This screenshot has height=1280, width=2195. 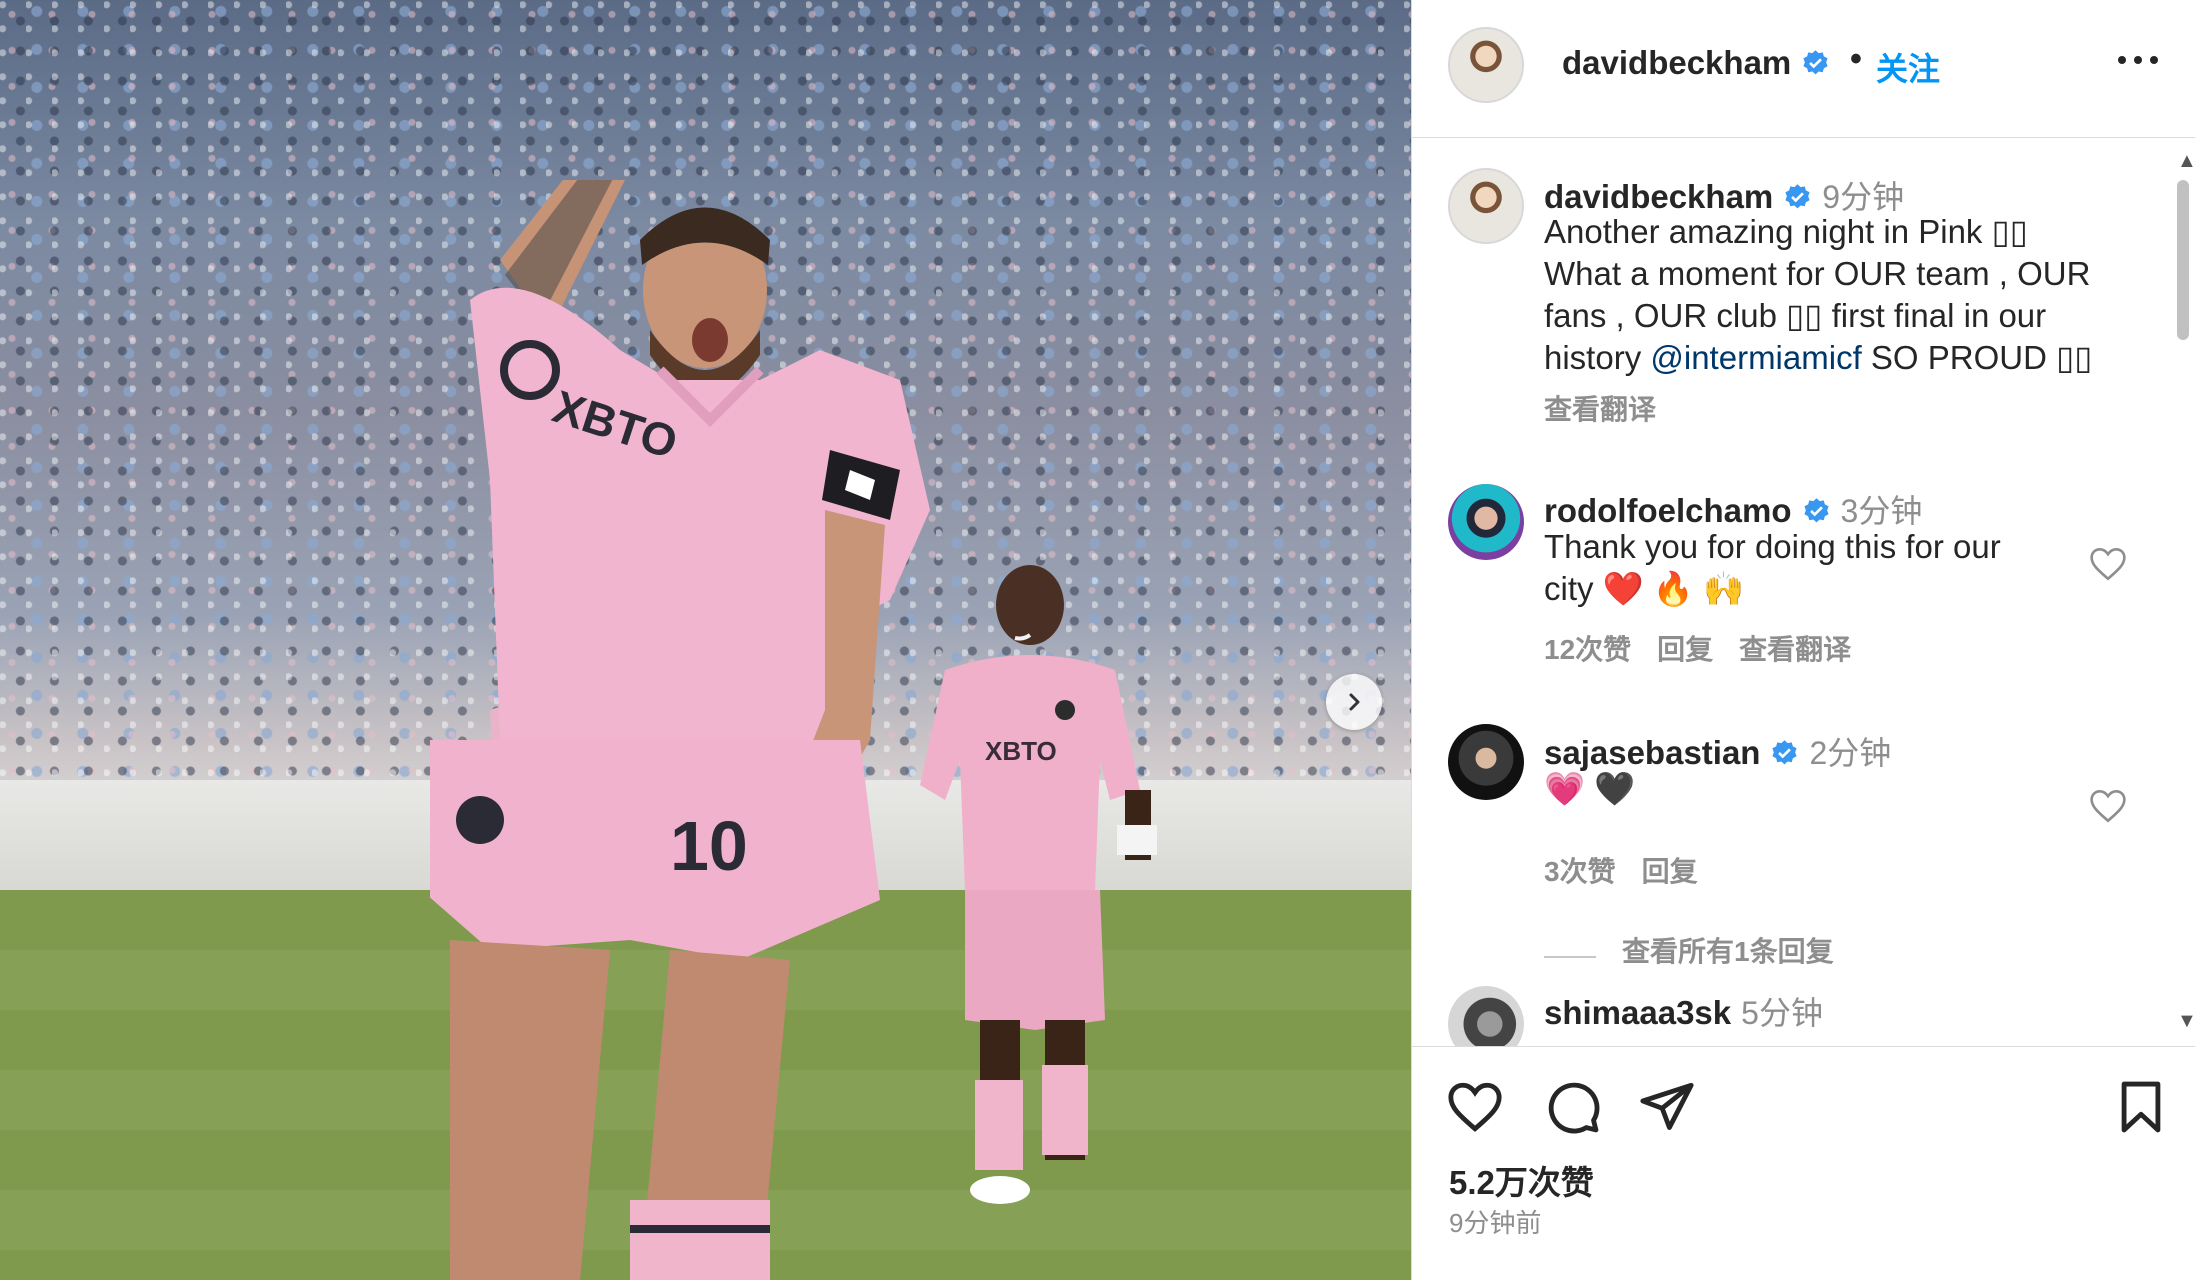 What do you see at coordinates (1728, 951) in the screenshot?
I see `view-replies-link: 查看所有1条回复` at bounding box center [1728, 951].